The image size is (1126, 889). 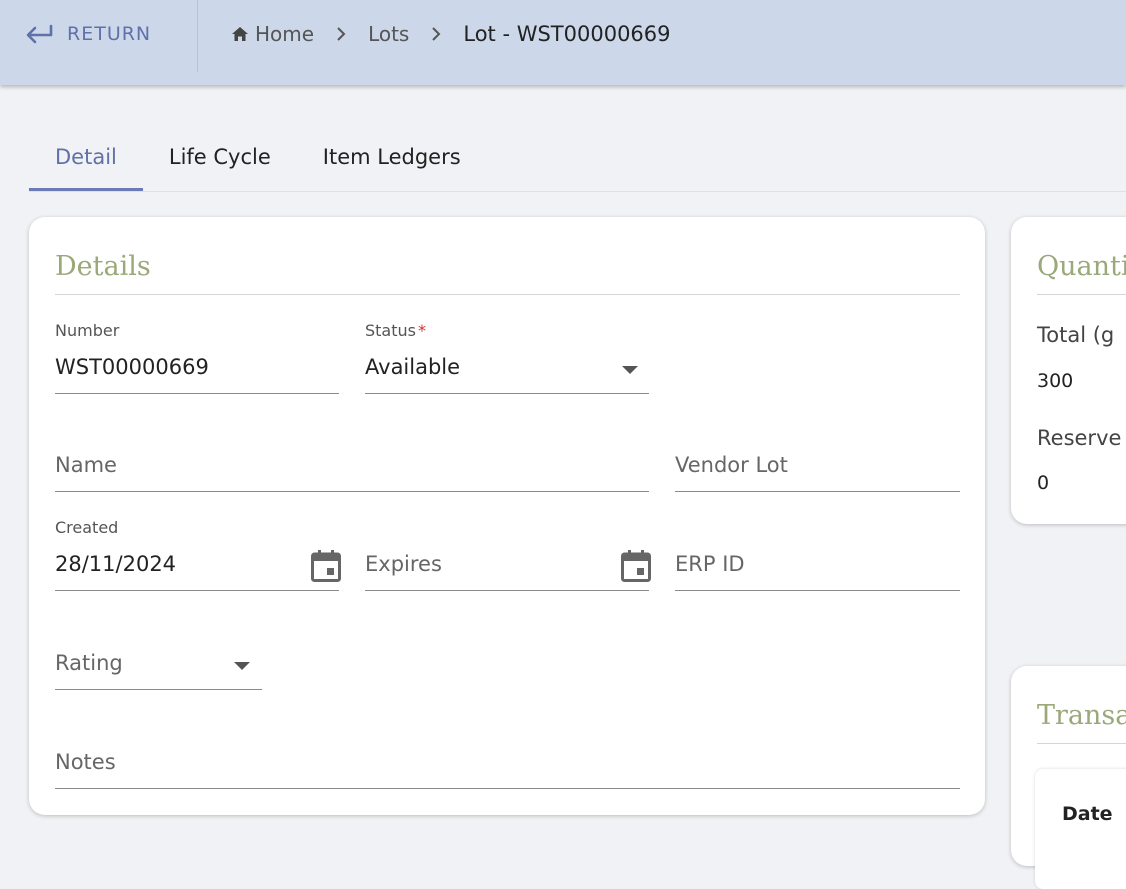 What do you see at coordinates (198, 552) in the screenshot?
I see `created-date-field: Created 28/11/2024` at bounding box center [198, 552].